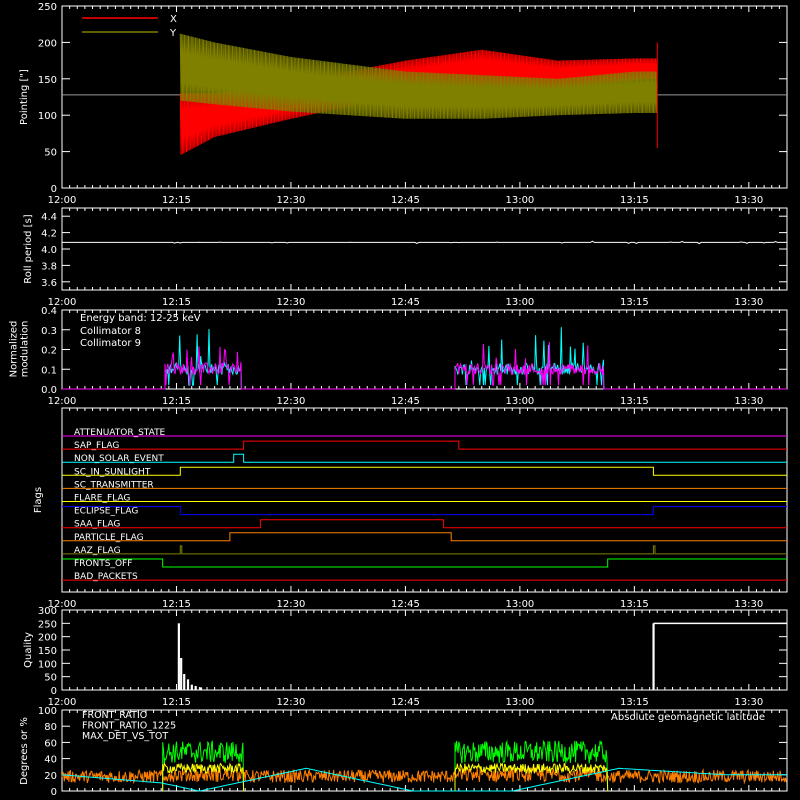 The height and width of the screenshot is (800, 800). I want to click on flags-ylabel: Flags, so click(38, 500).